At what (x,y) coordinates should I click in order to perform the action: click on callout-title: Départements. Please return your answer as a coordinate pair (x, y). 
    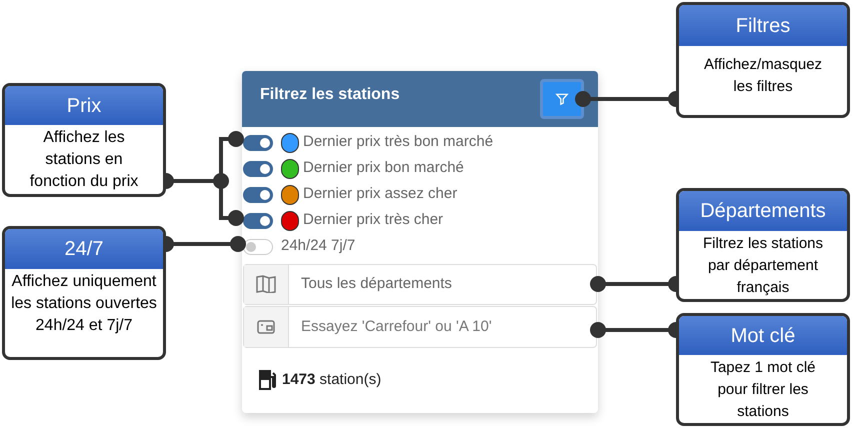
    Looking at the image, I should click on (763, 211).